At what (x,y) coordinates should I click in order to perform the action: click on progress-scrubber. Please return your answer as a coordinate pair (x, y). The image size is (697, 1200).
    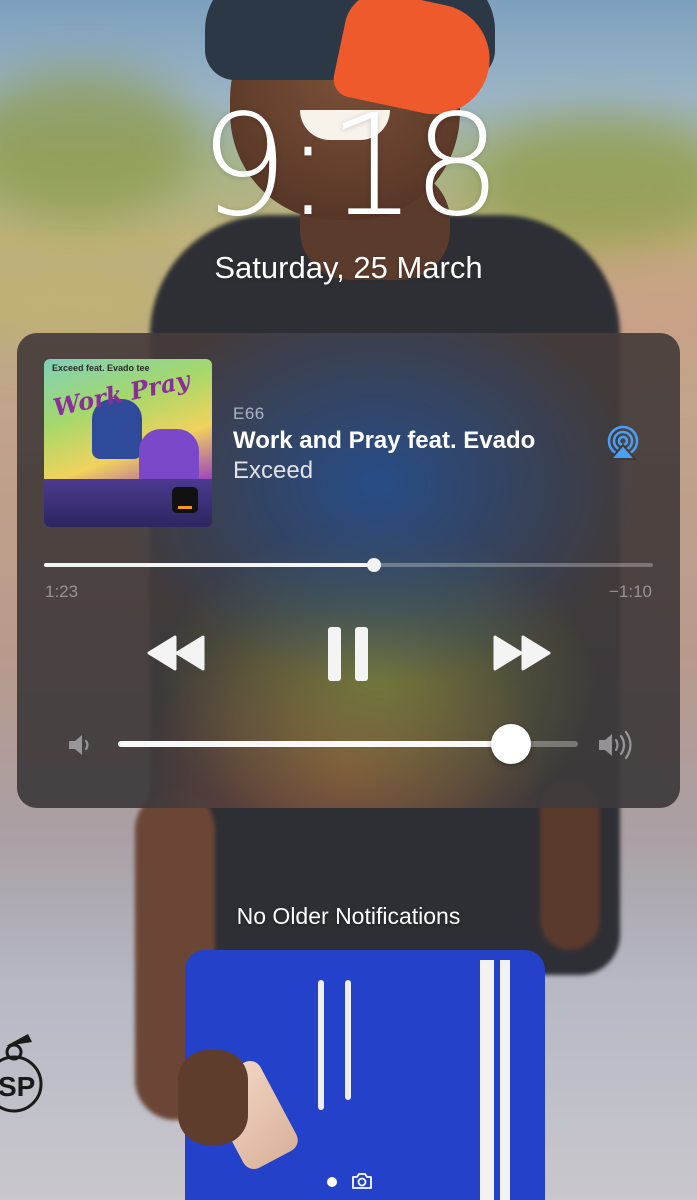
    Looking at the image, I should click on (374, 565).